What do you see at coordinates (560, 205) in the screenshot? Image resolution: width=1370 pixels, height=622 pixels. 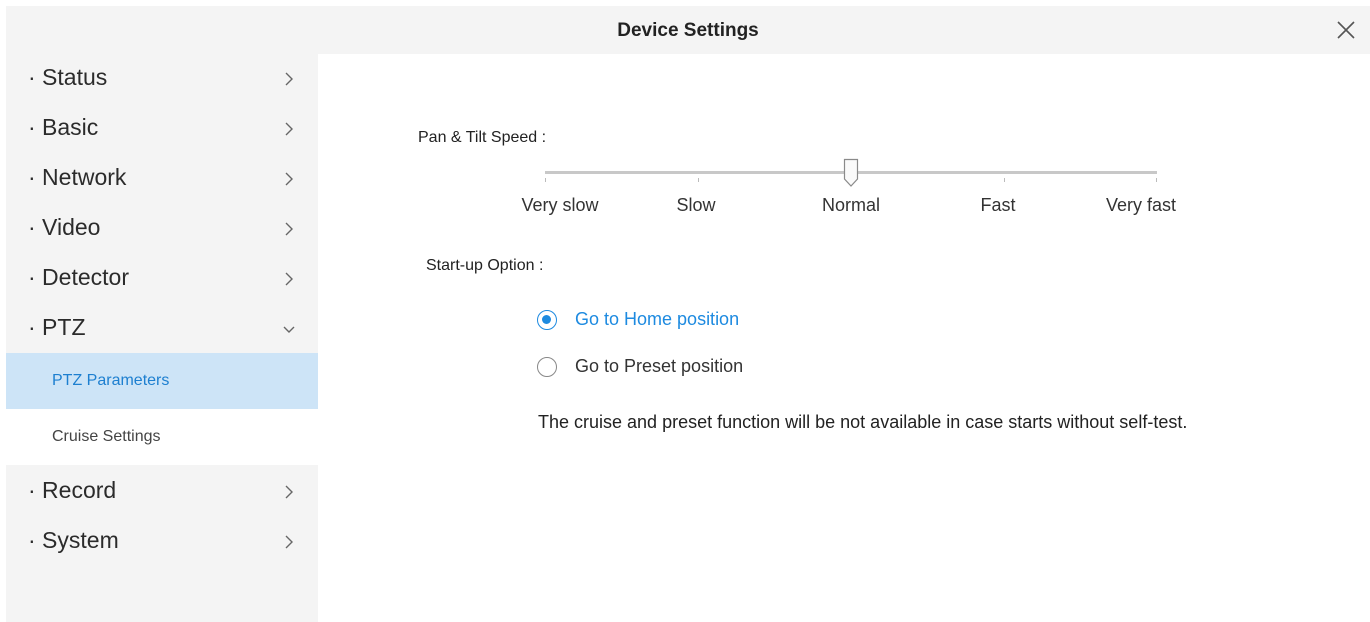 I see `speed-level-label: Very slow` at bounding box center [560, 205].